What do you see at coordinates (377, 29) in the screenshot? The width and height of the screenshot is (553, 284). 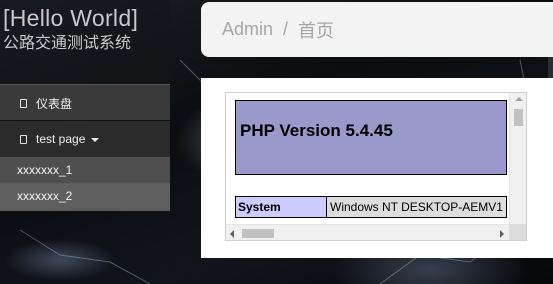 I see `breadcrumb: Admin / 首页` at bounding box center [377, 29].